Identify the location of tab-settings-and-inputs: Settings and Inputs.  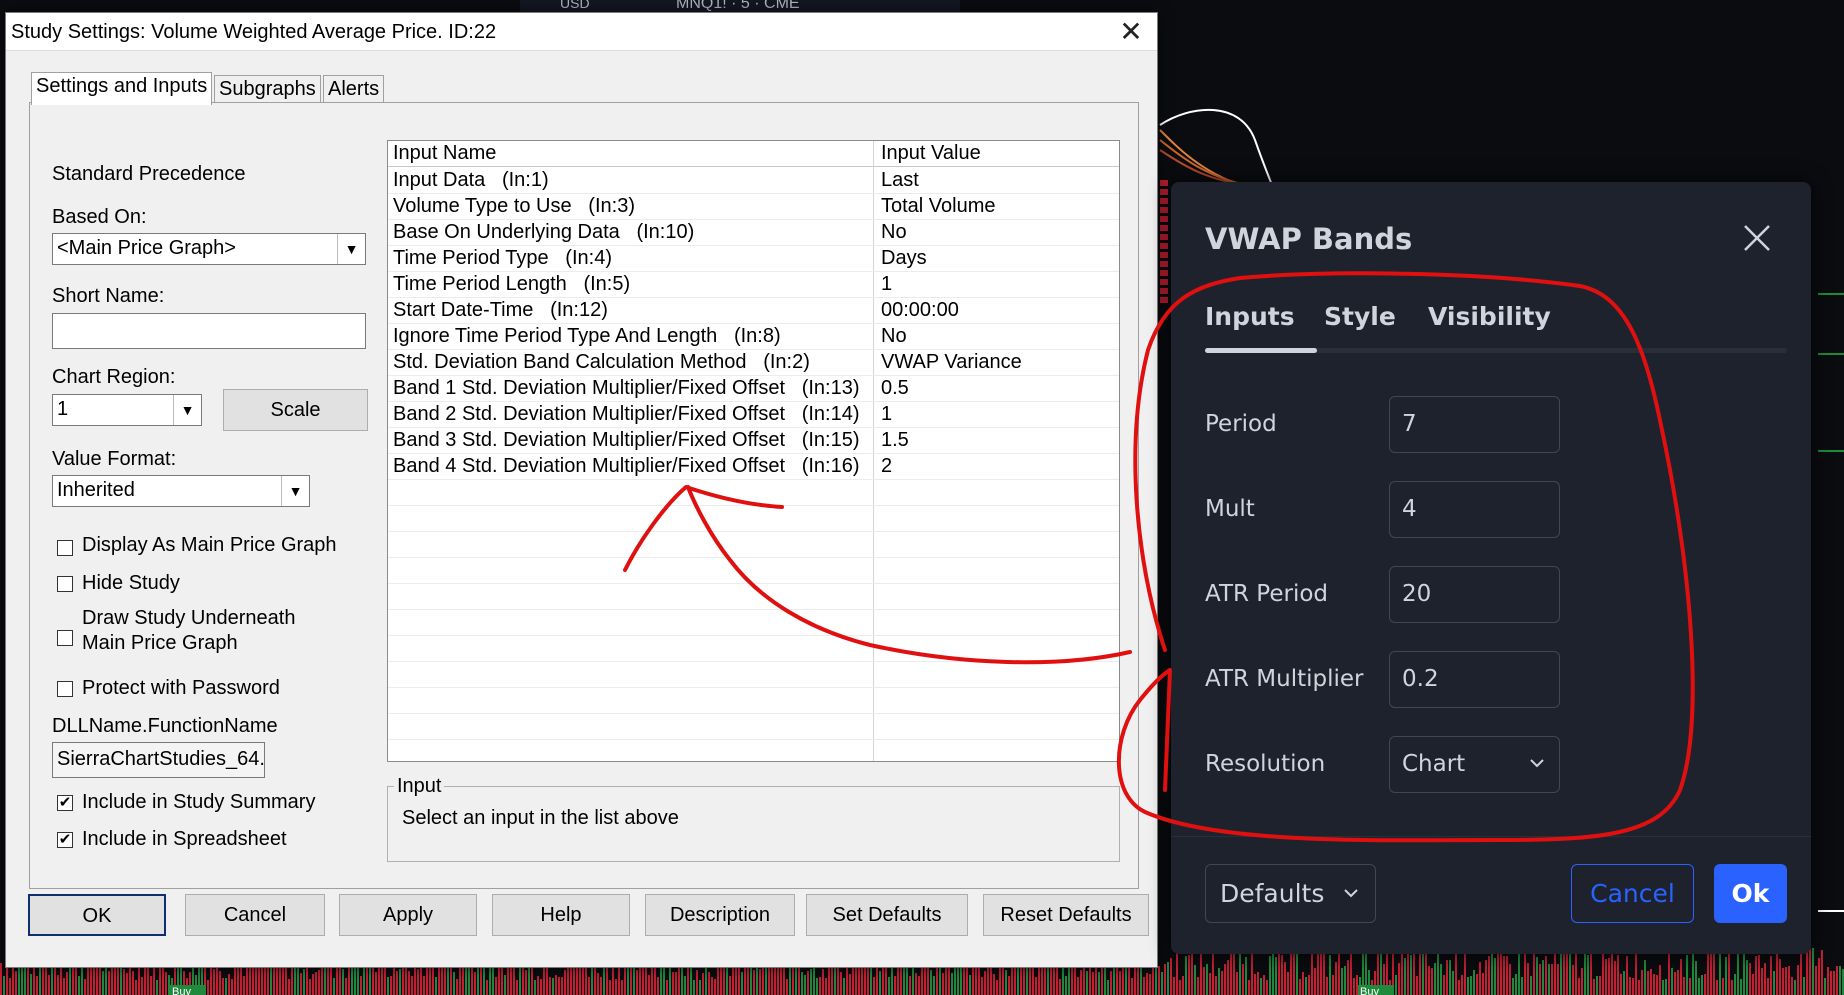
(122, 88).